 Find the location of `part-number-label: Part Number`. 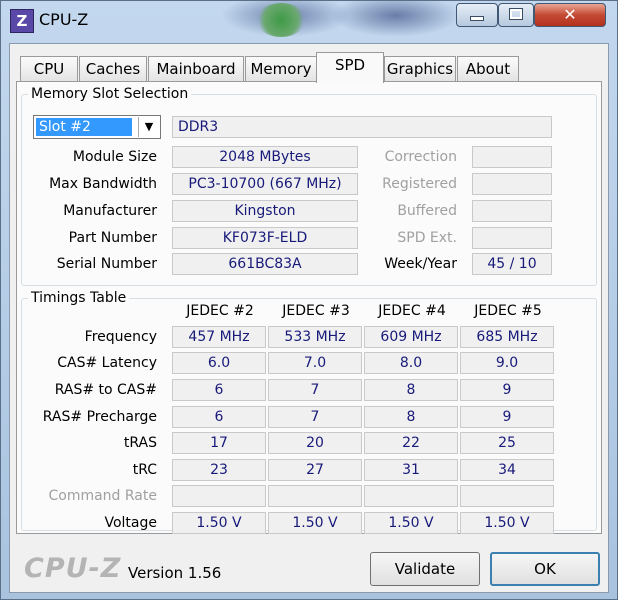

part-number-label: Part Number is located at coordinates (112, 238).